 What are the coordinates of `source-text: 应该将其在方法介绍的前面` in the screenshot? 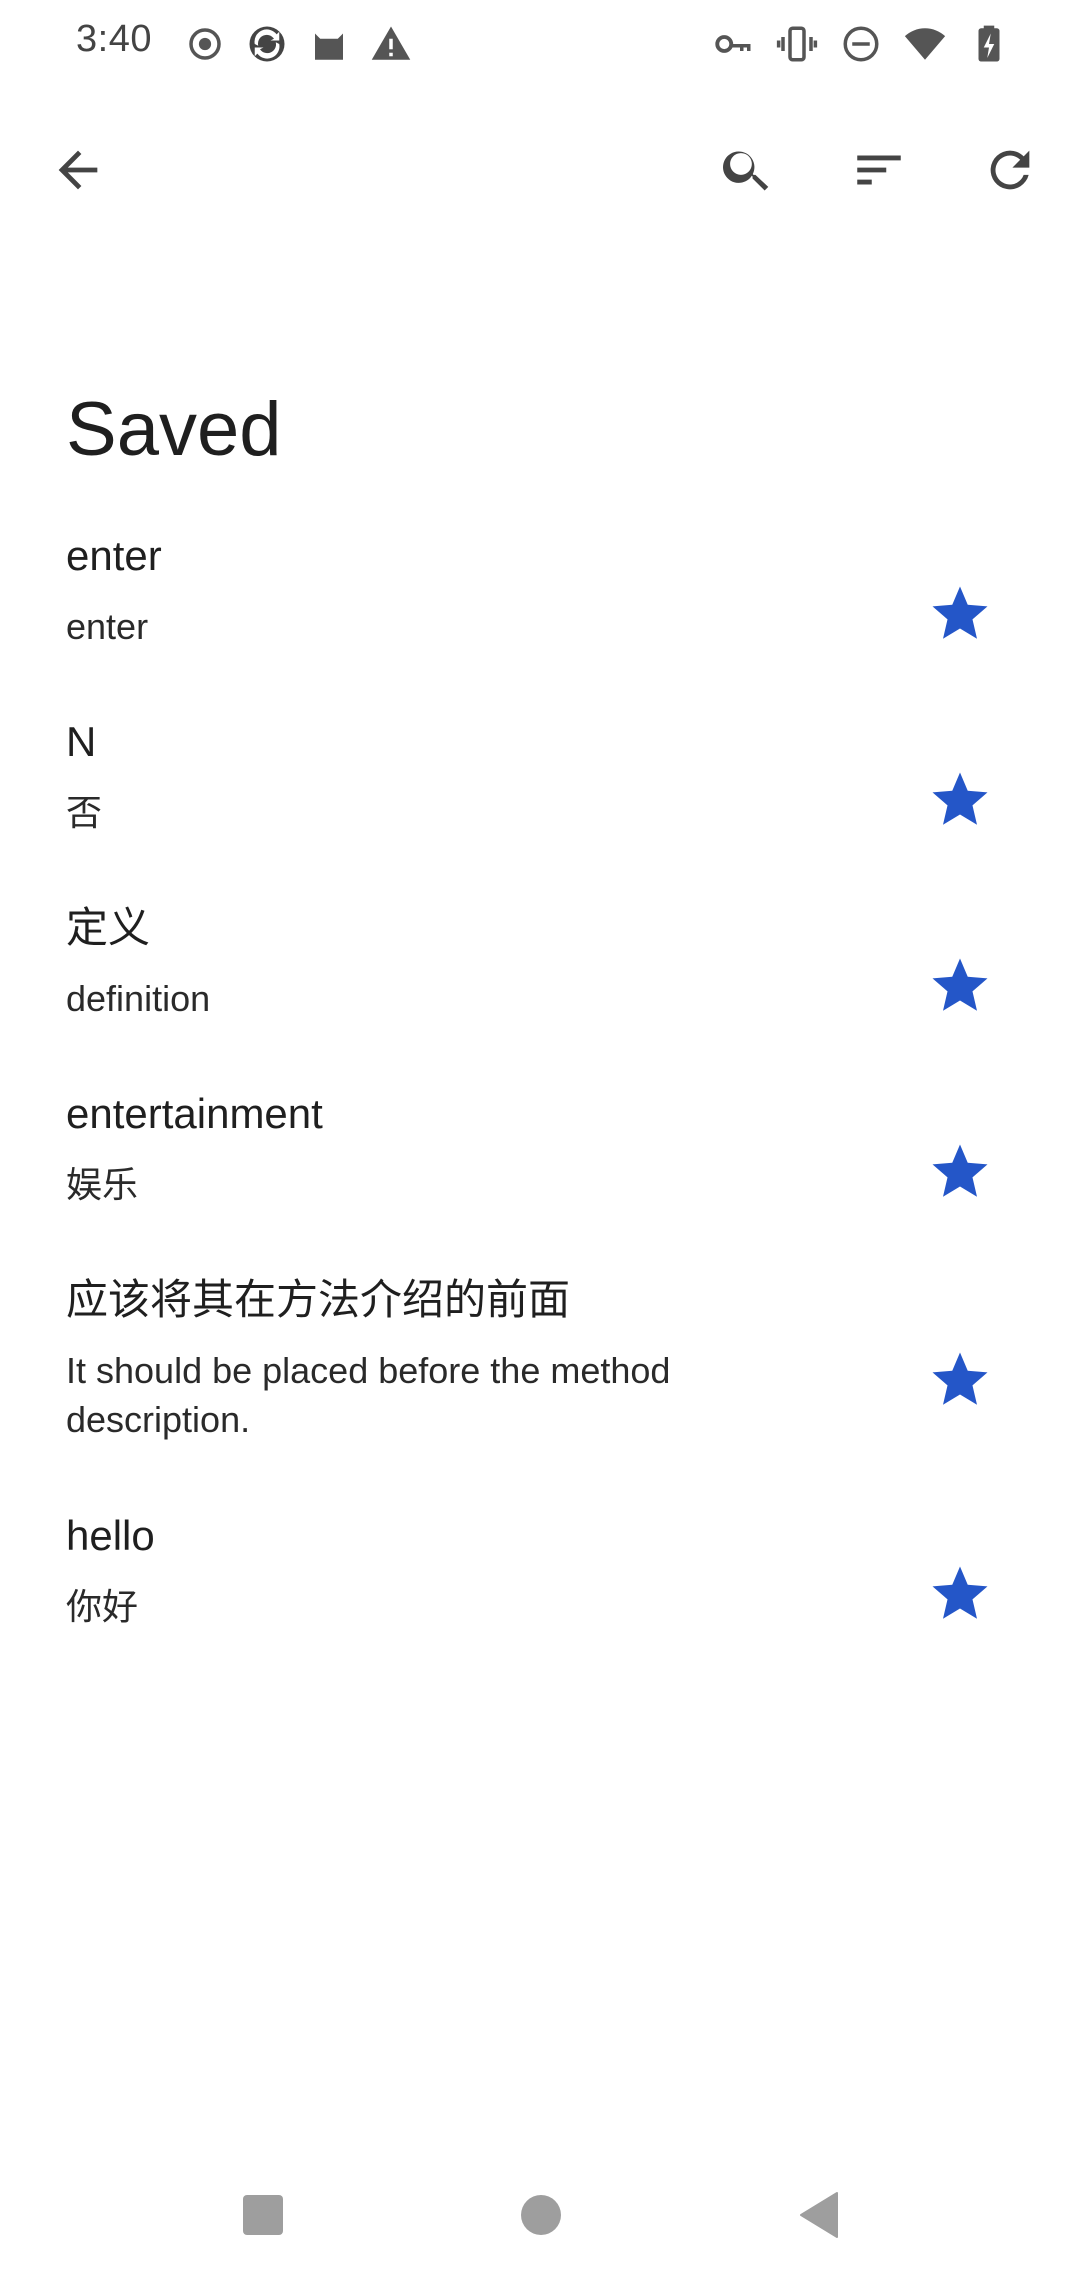 It's located at (318, 1299).